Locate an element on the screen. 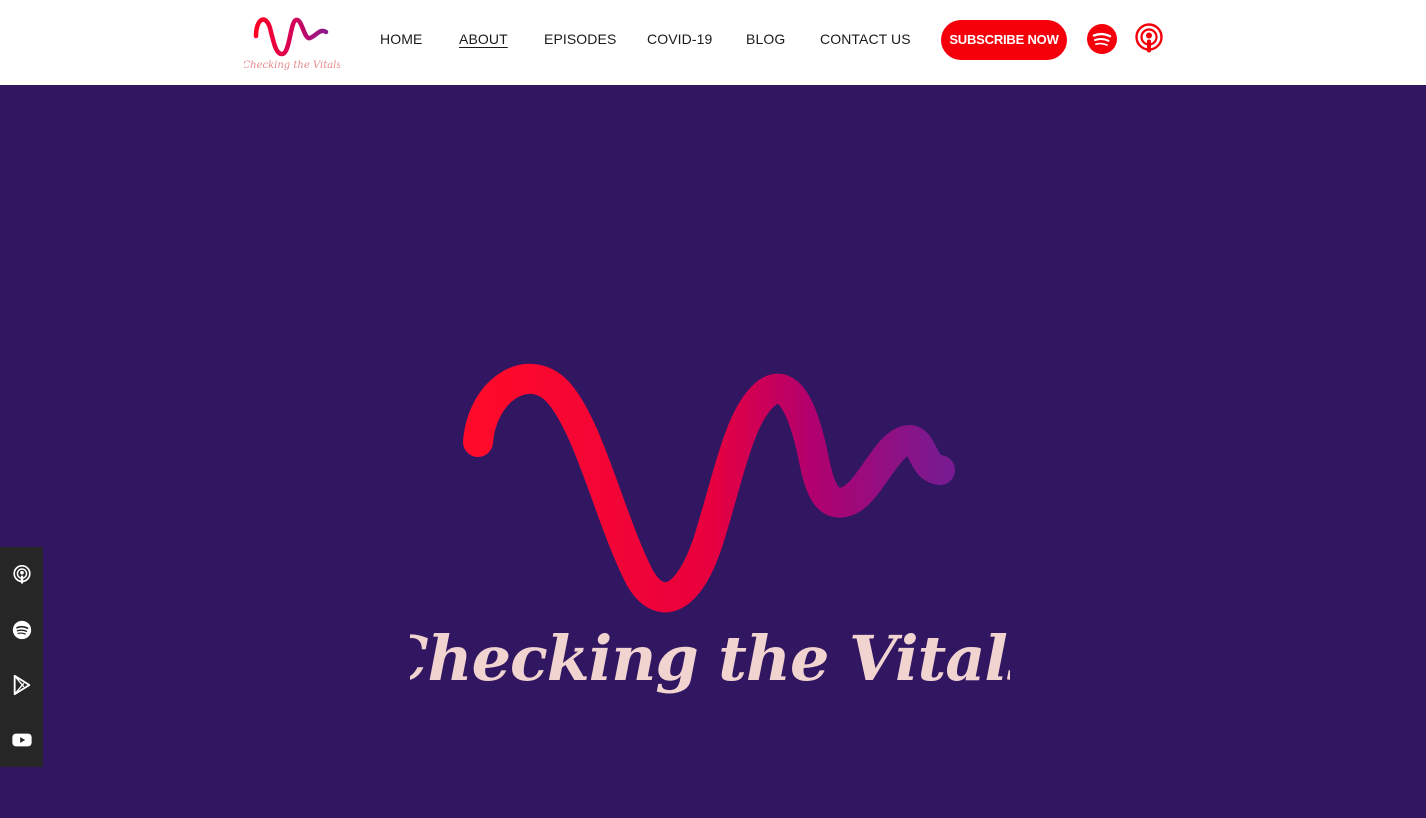 The width and height of the screenshot is (1426, 818). sidebar-google-play is located at coordinates (21, 684).